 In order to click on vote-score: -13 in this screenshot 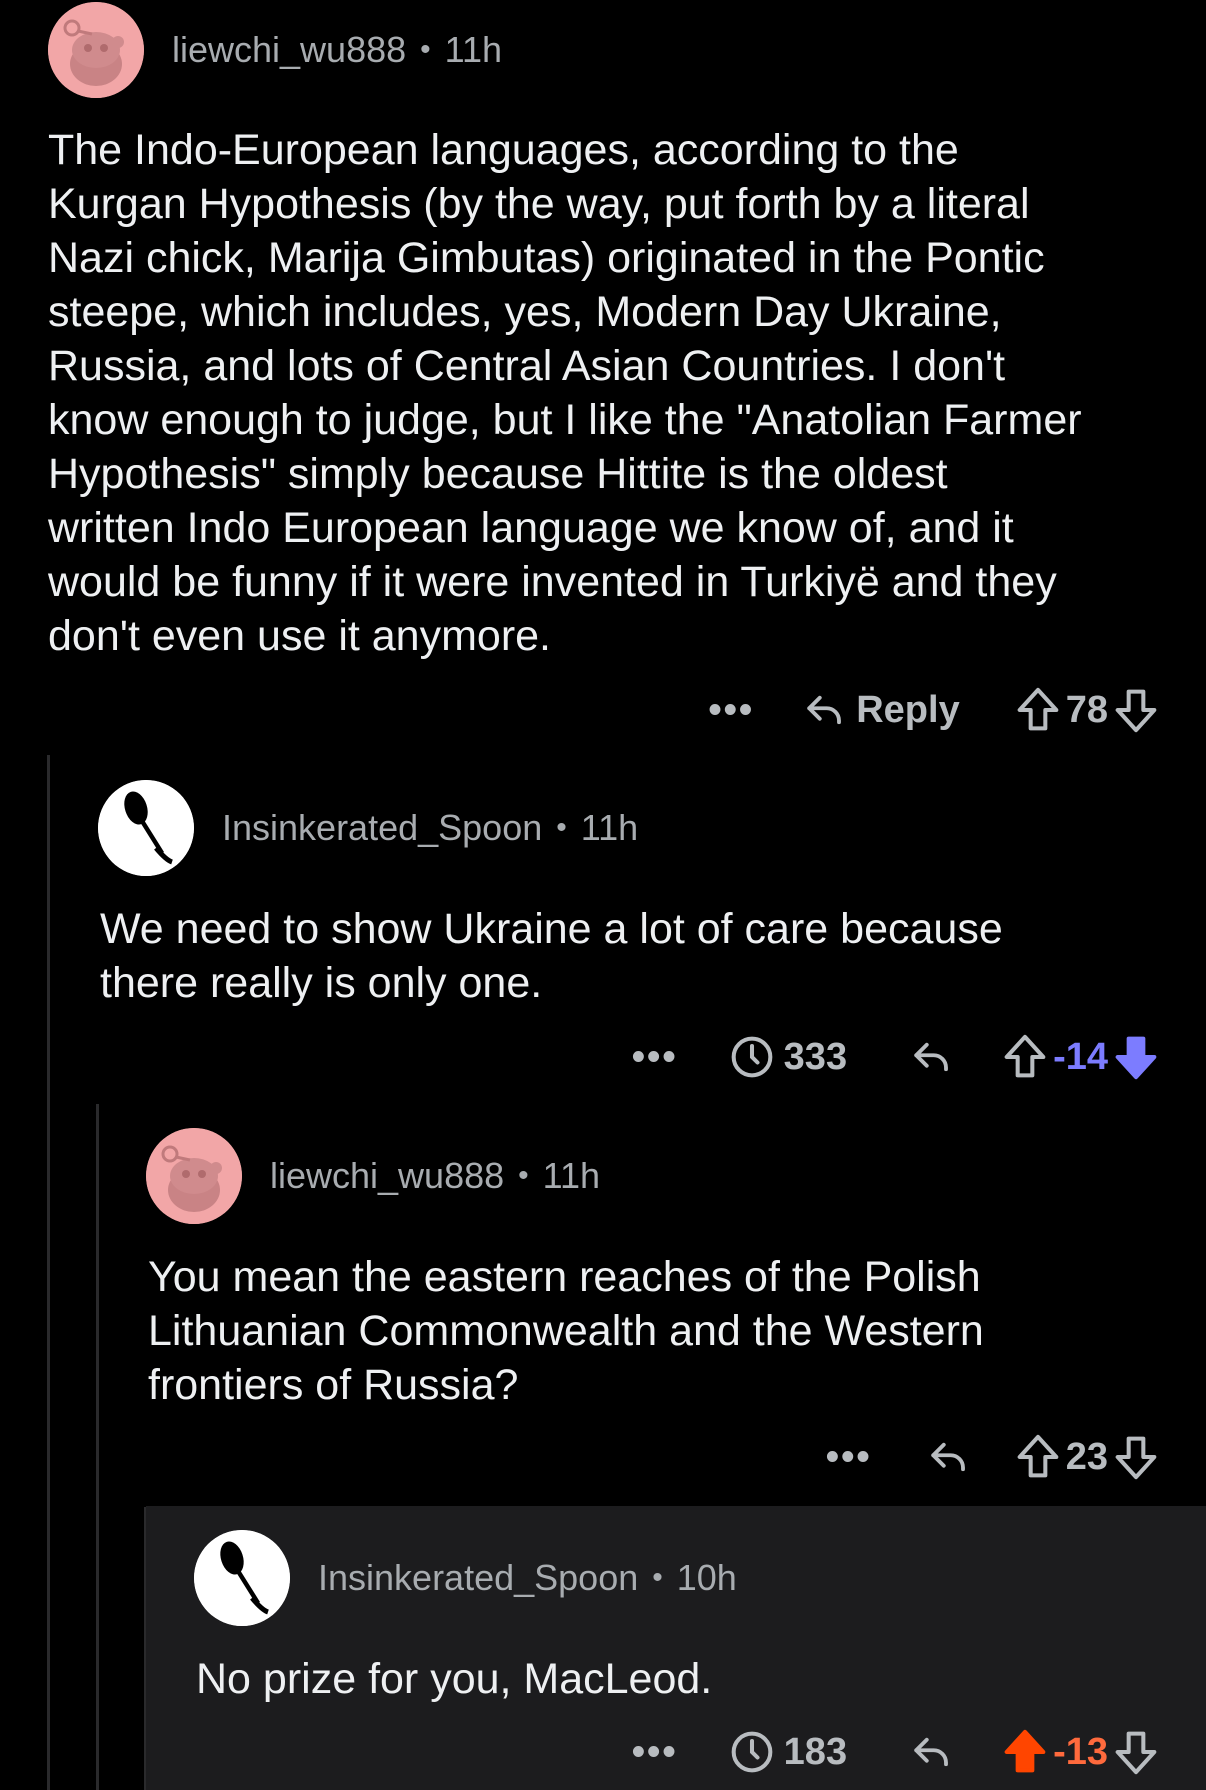, I will do `click(1080, 1751)`.